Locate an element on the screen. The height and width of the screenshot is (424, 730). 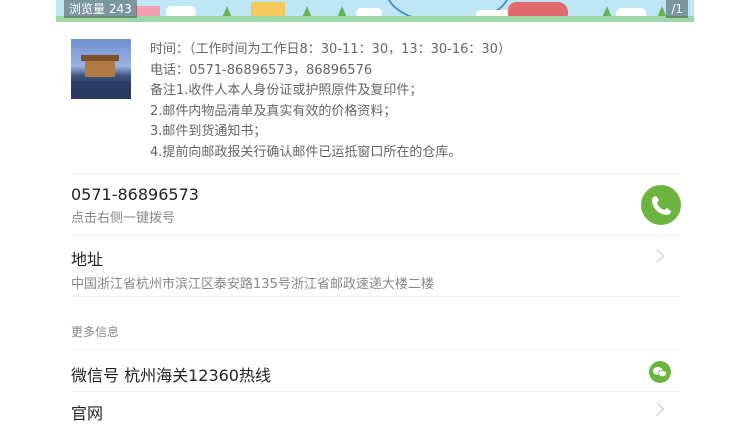
phone-row: 0571-86896573 点击右侧一键拨号 is located at coordinates (376, 205).